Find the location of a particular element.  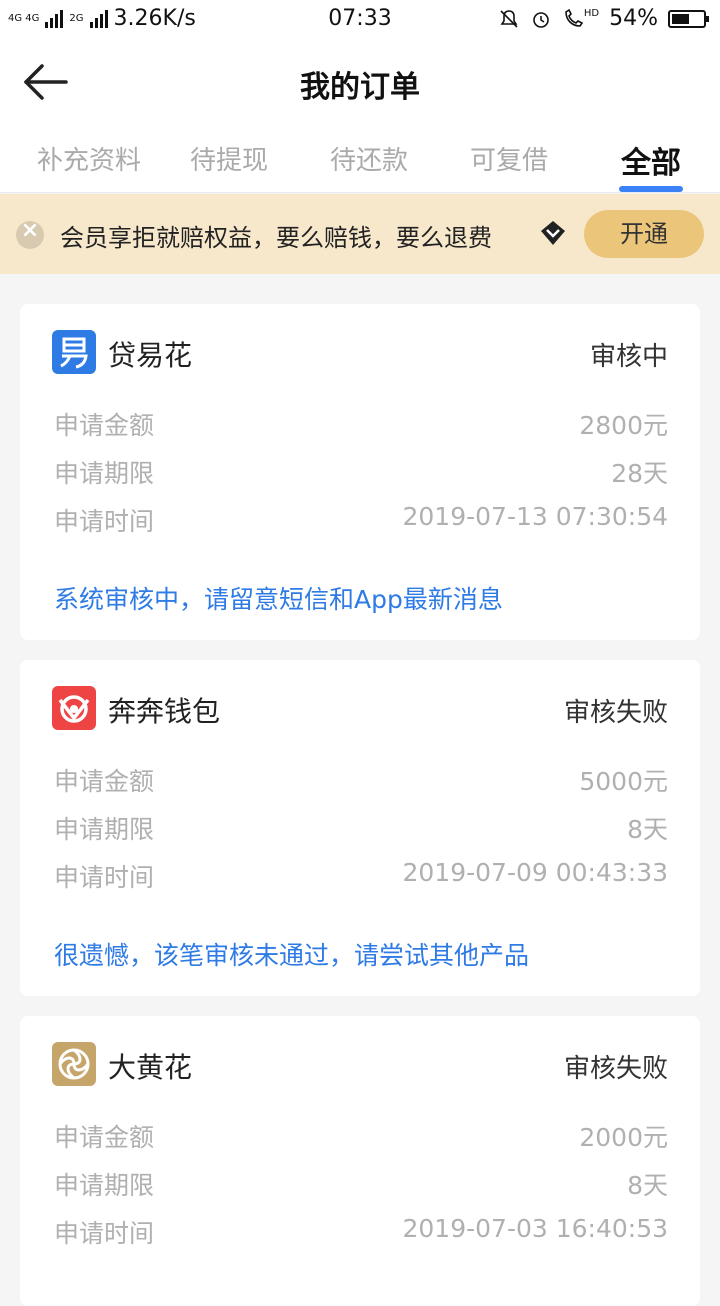

membership-banner: 会员享拒就赔权益，要么赔钱，要么退费 开通 is located at coordinates (360, 234).